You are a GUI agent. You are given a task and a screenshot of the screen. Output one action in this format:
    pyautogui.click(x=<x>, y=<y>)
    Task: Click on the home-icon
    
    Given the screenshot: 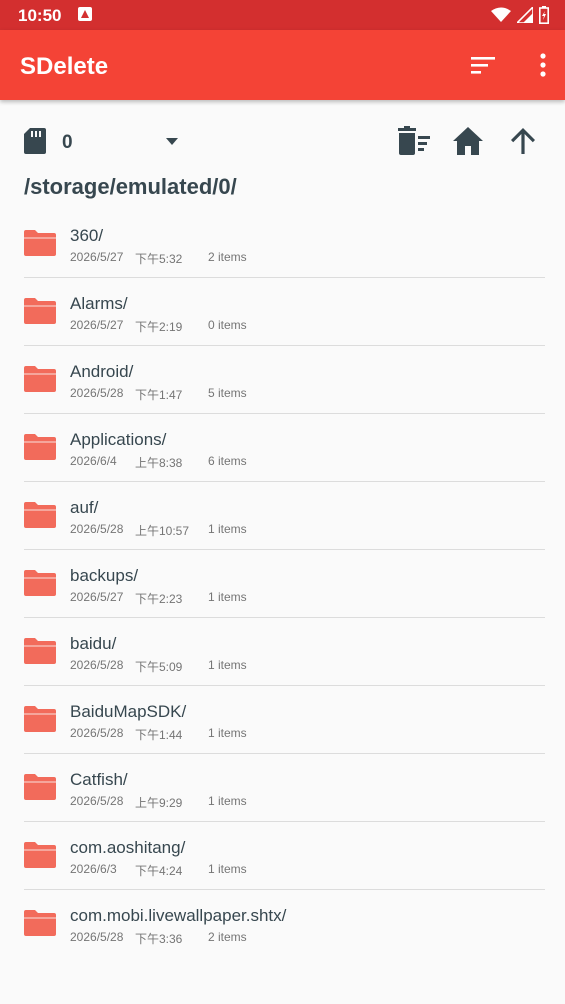 What is the action you would take?
    pyautogui.click(x=468, y=141)
    